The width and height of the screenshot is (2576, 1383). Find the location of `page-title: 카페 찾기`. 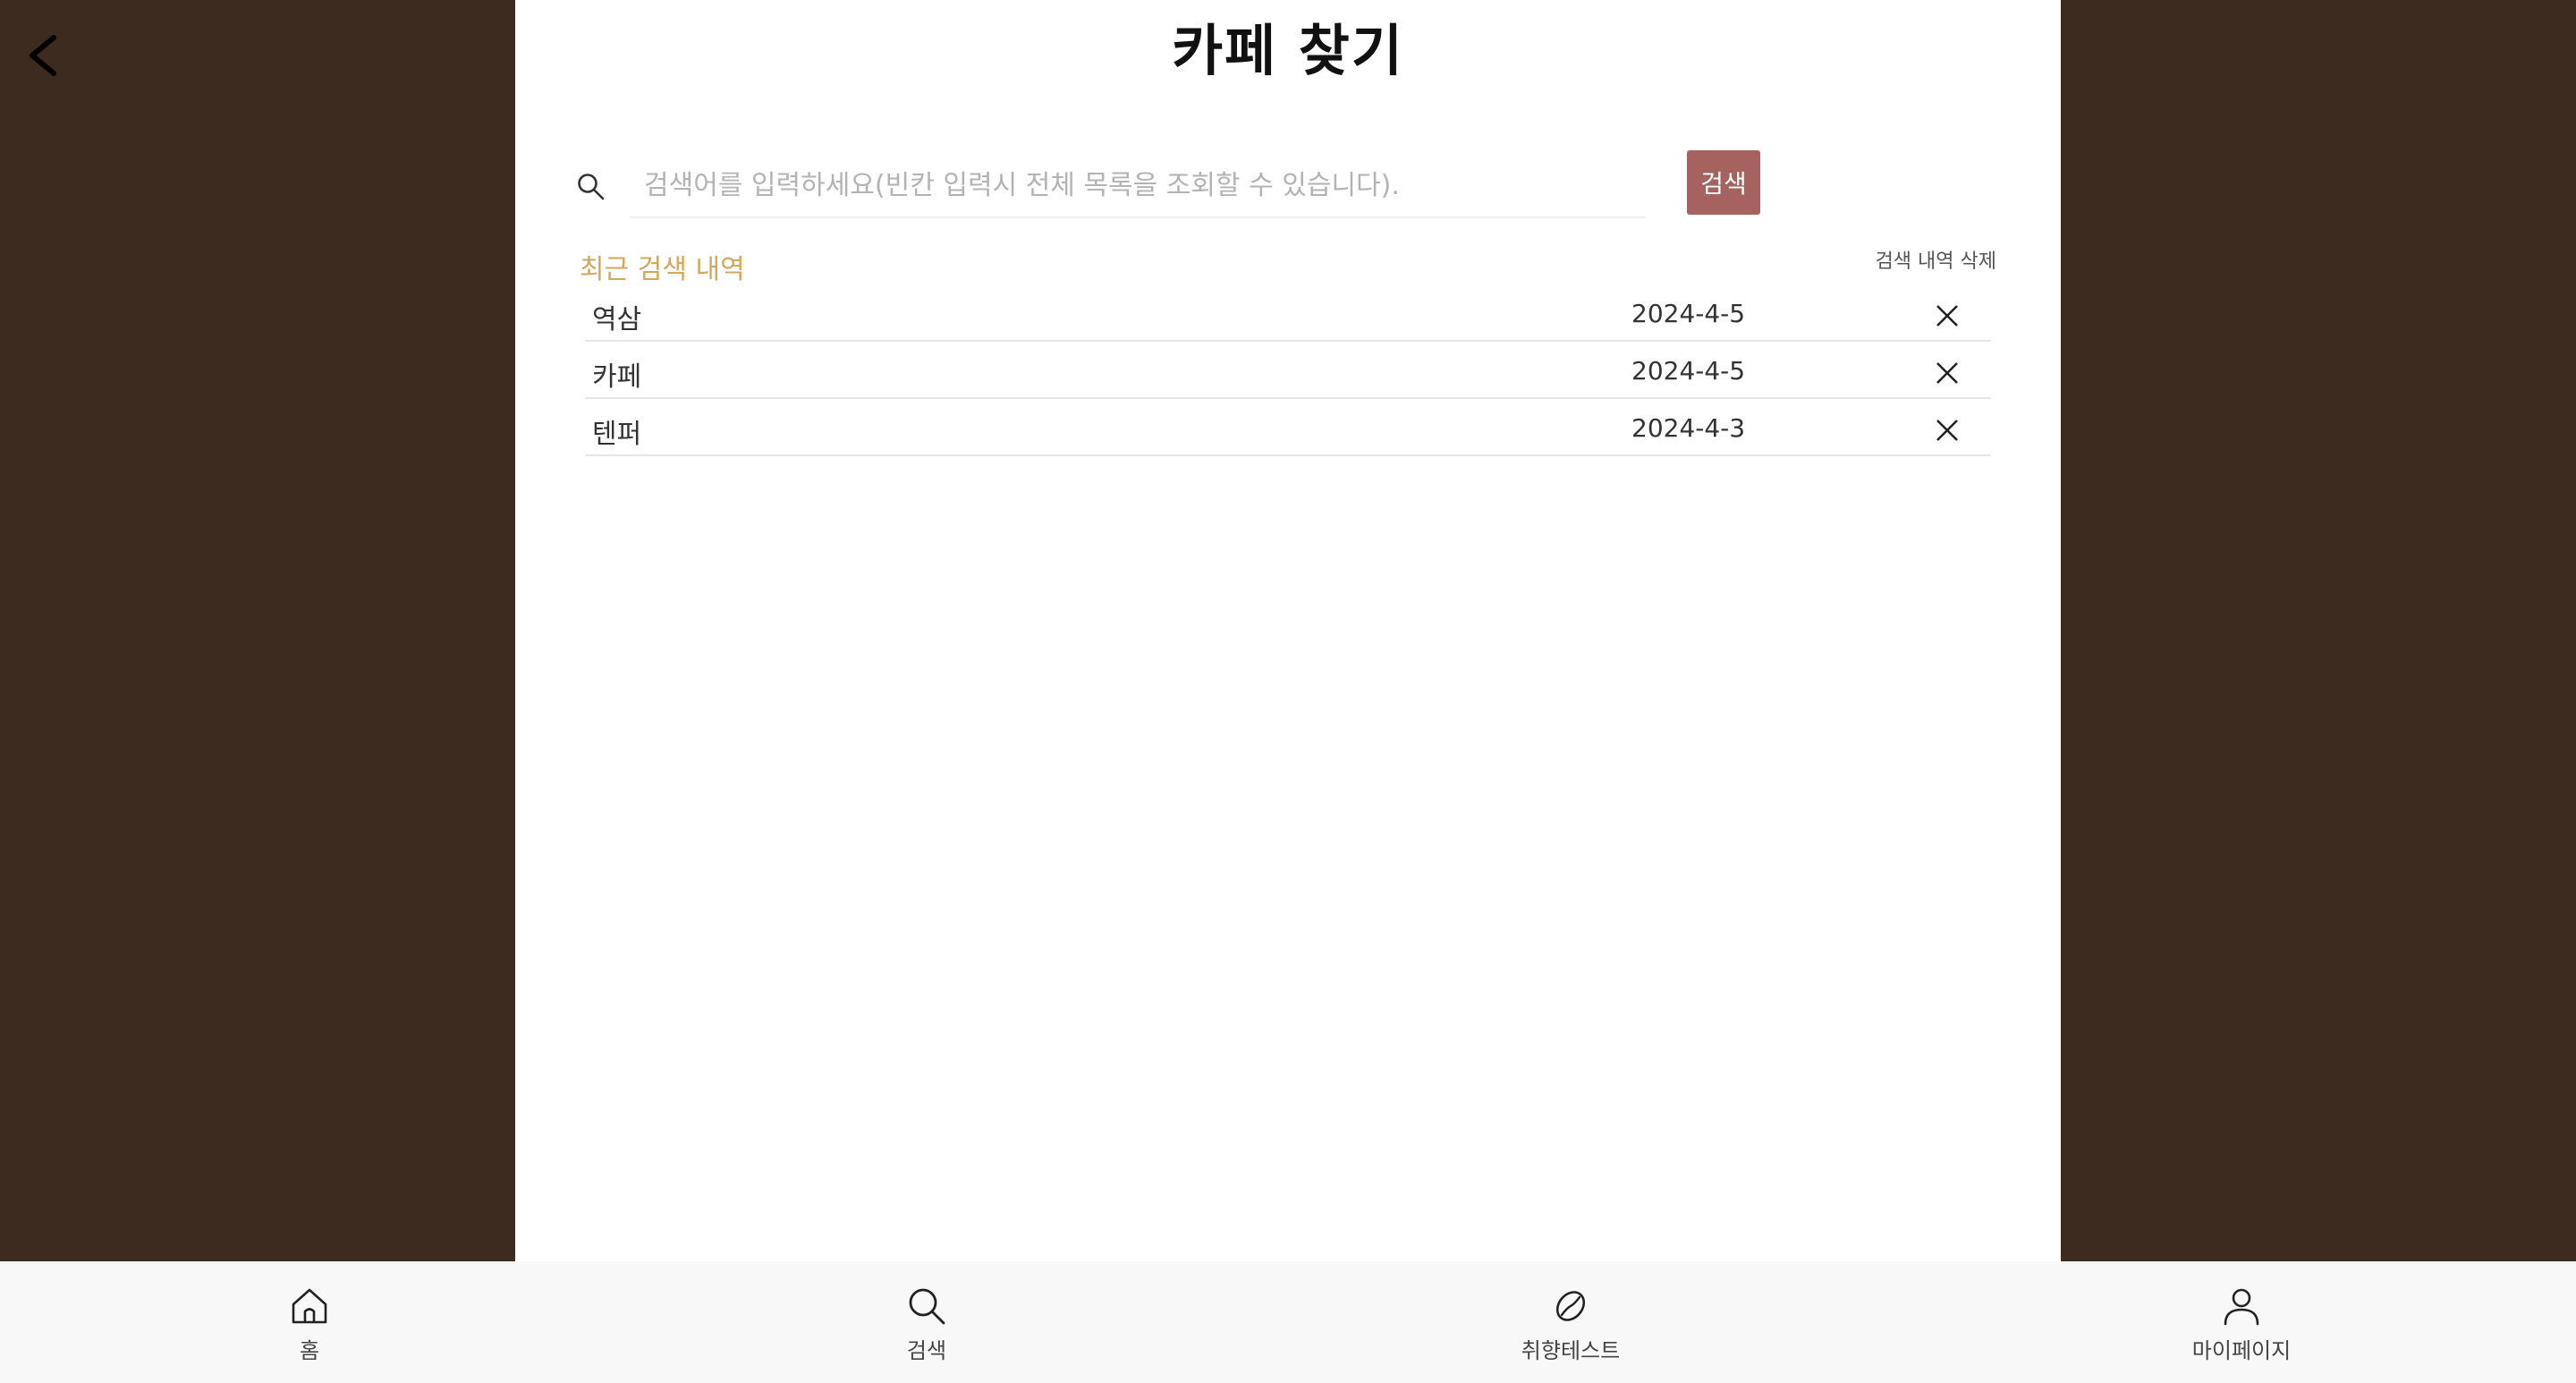

page-title: 카페 찾기 is located at coordinates (1288, 51).